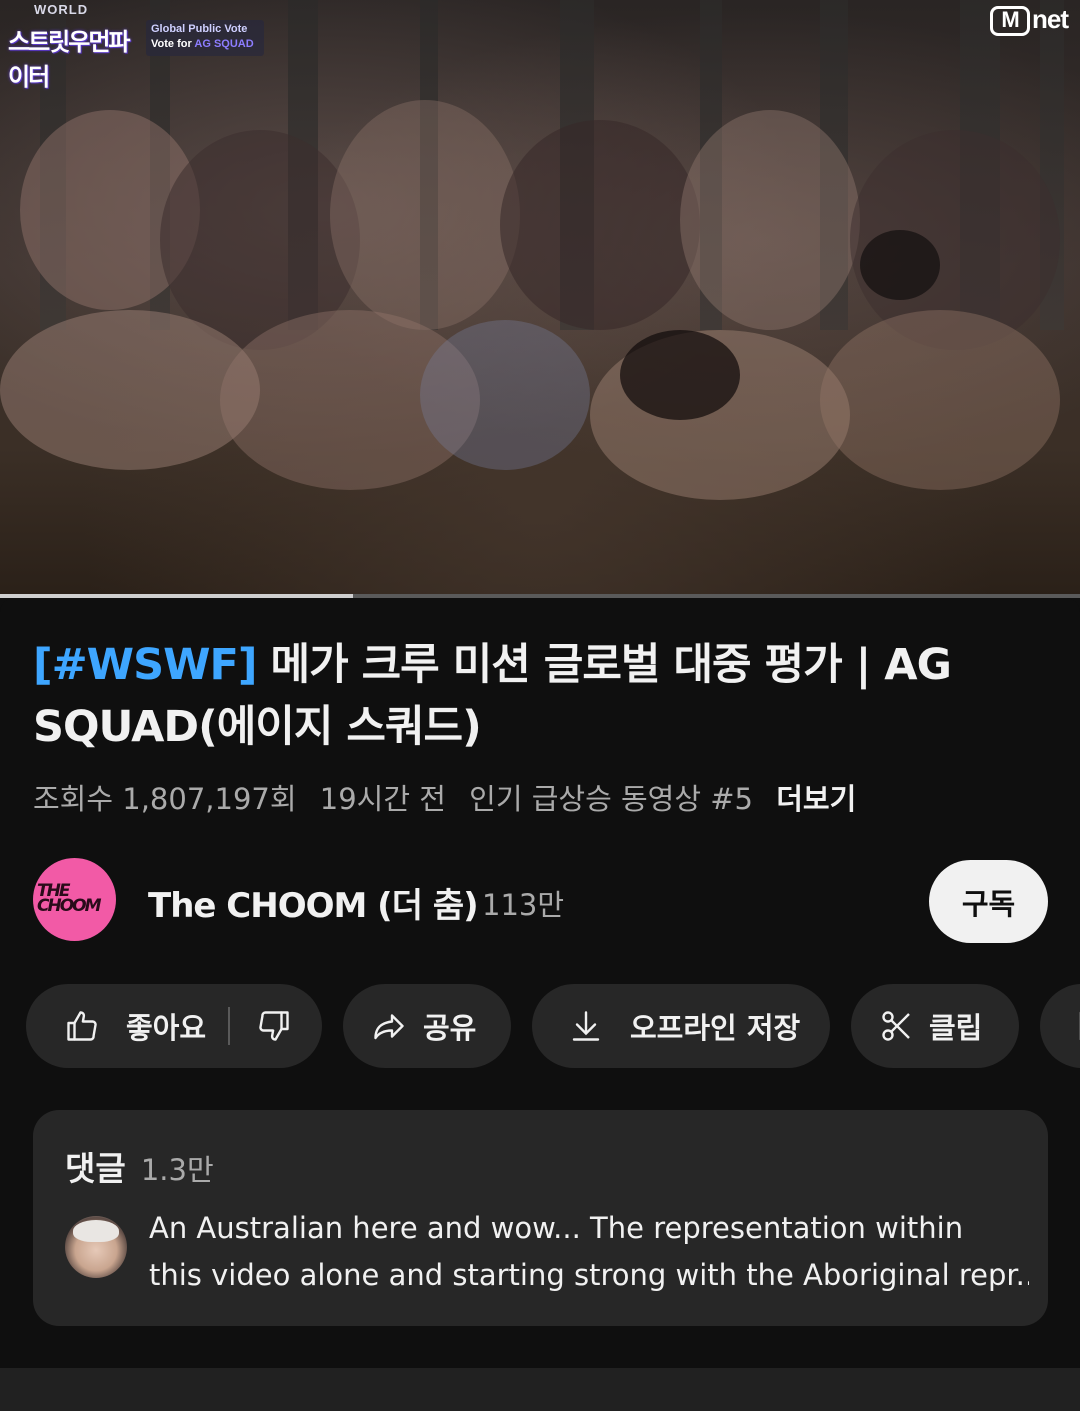 This screenshot has height=1411, width=1080. I want to click on download-button: 오프라인 저장, so click(681, 1026).